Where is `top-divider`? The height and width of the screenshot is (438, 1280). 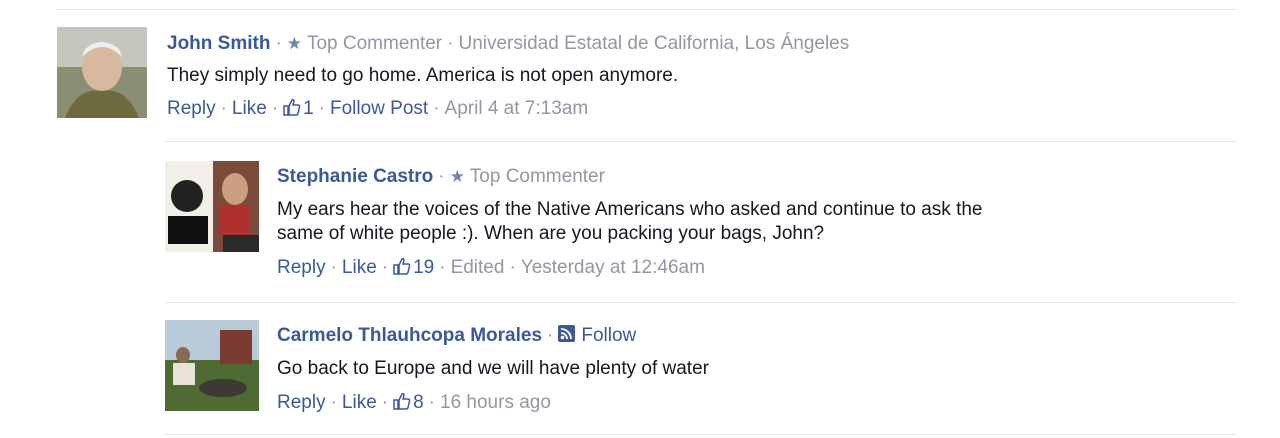
top-divider is located at coordinates (647, 9).